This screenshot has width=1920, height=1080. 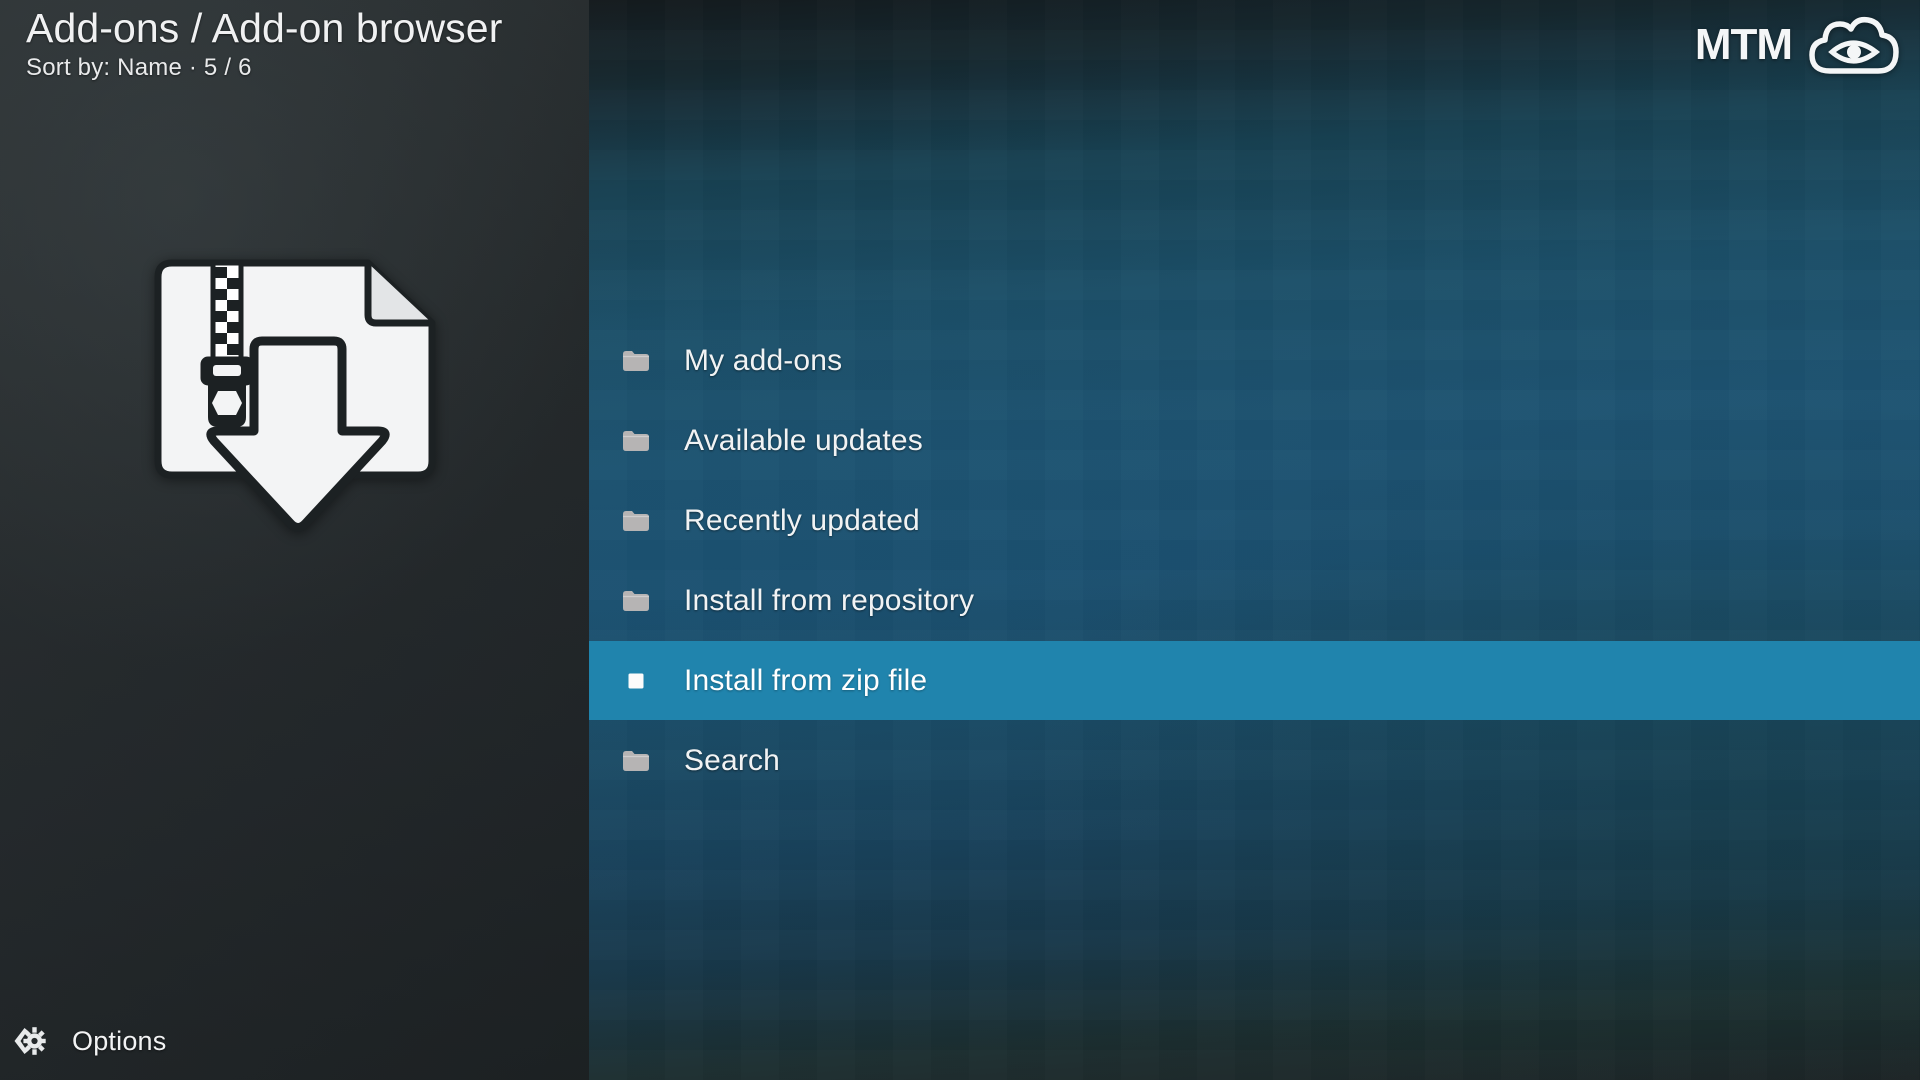 I want to click on options-button: Options, so click(x=294, y=1041).